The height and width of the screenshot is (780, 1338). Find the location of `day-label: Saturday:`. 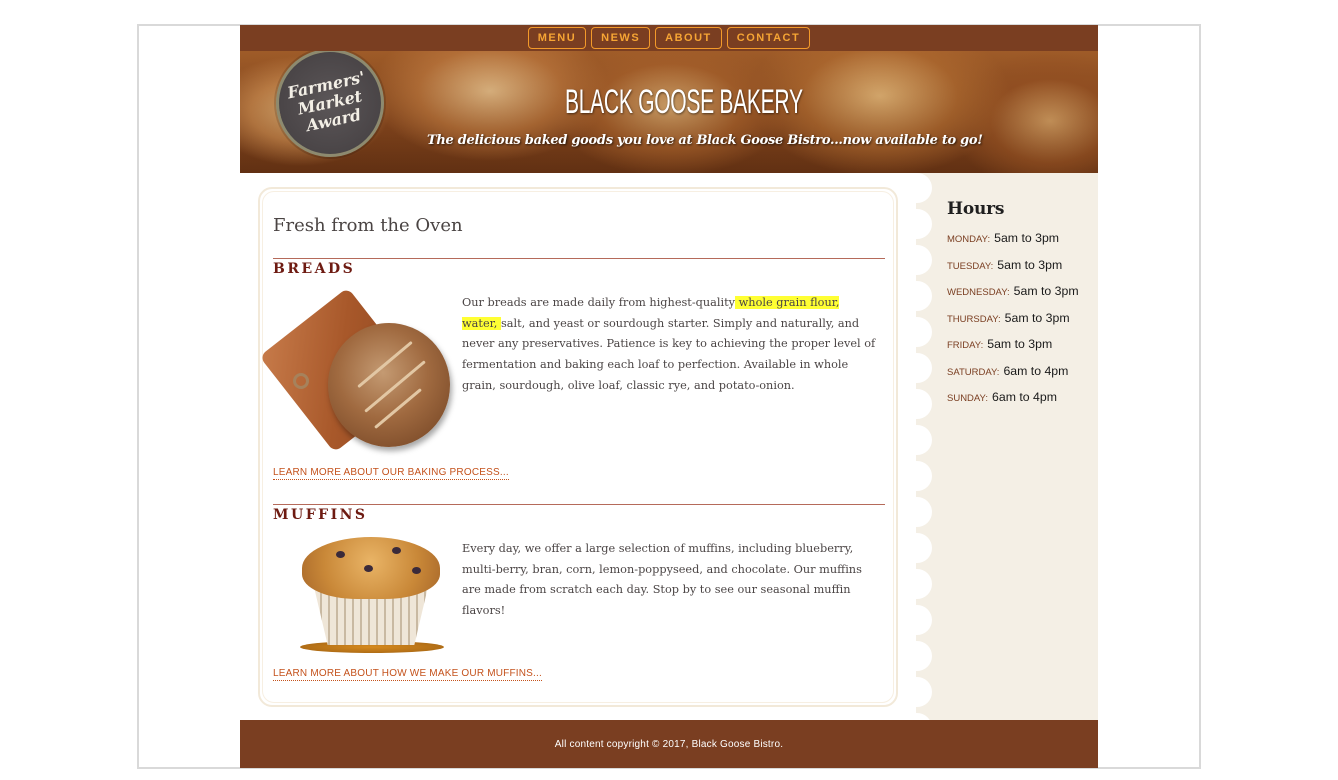

day-label: Saturday: is located at coordinates (973, 372).